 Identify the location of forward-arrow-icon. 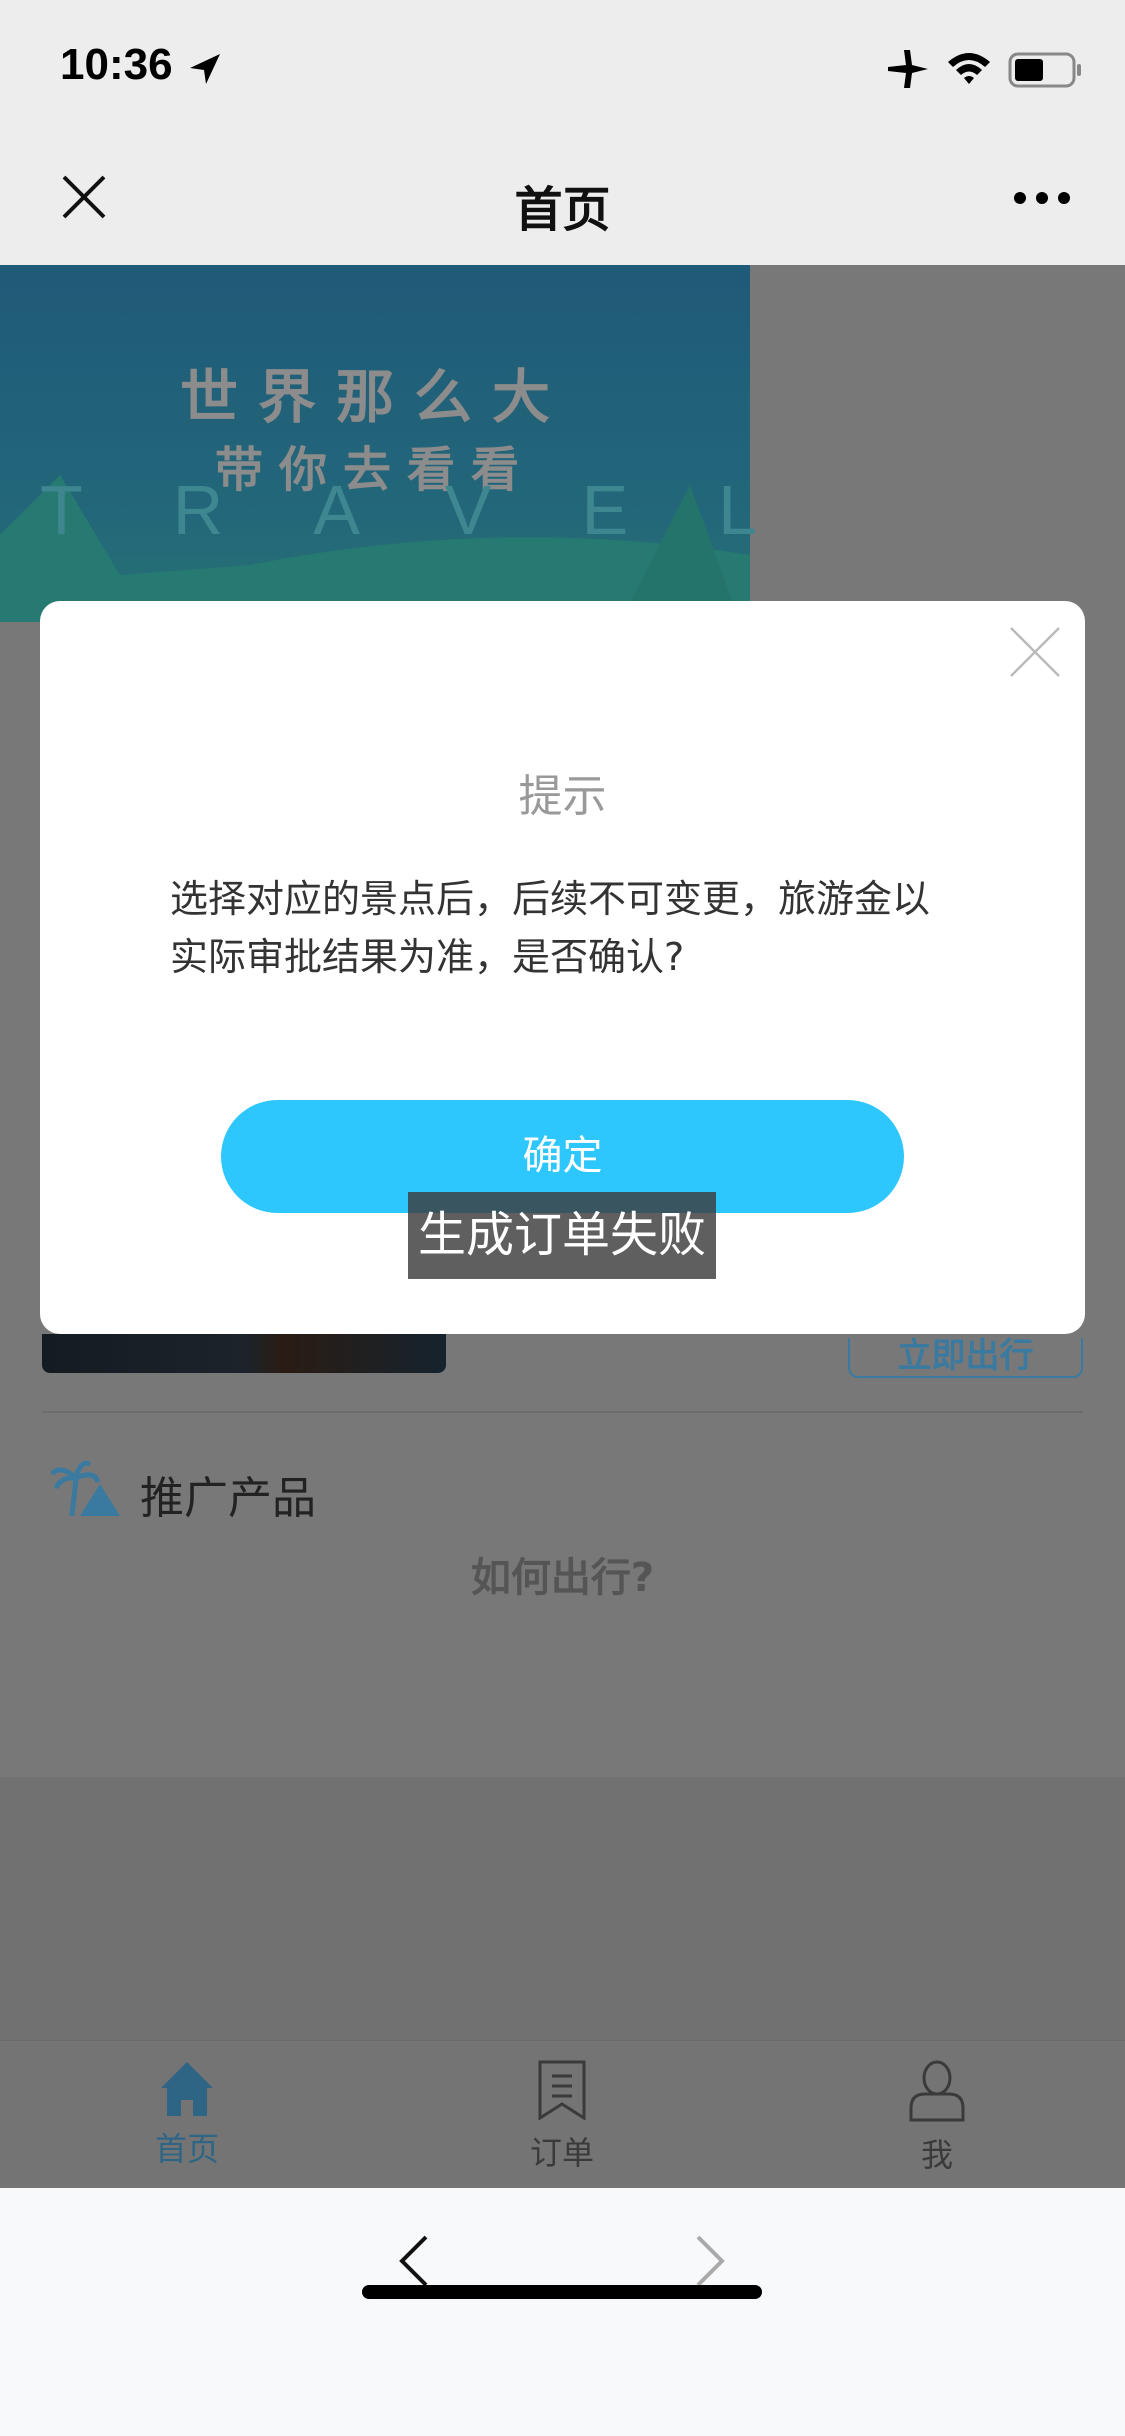
(711, 2261).